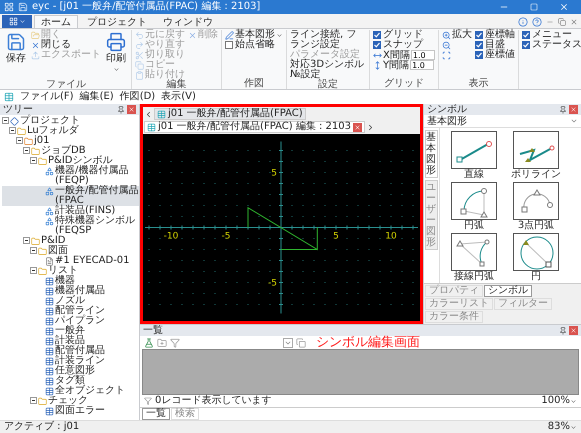 This screenshot has width=581, height=433. I want to click on ribbon-button: 対応3Dシンボル№設定, so click(328, 70).